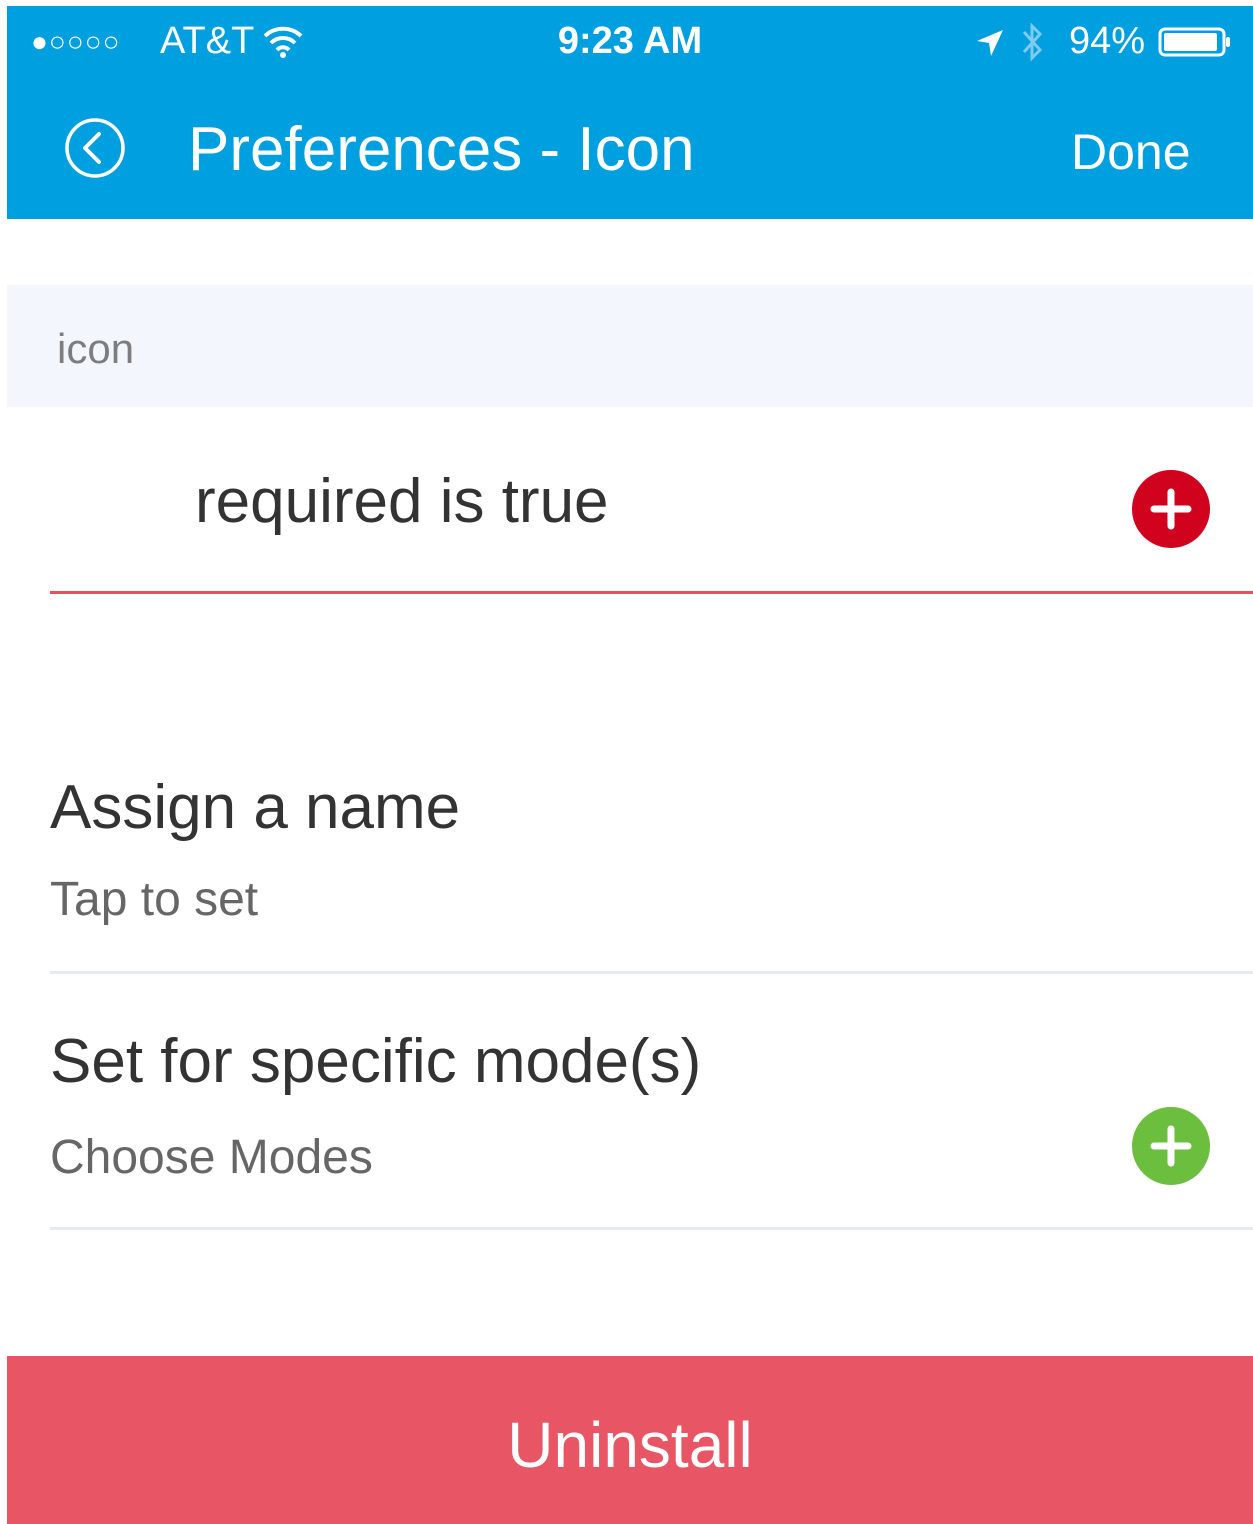 This screenshot has width=1253, height=1524. I want to click on specific-modes-title: Set for specific mode(s), so click(376, 1061).